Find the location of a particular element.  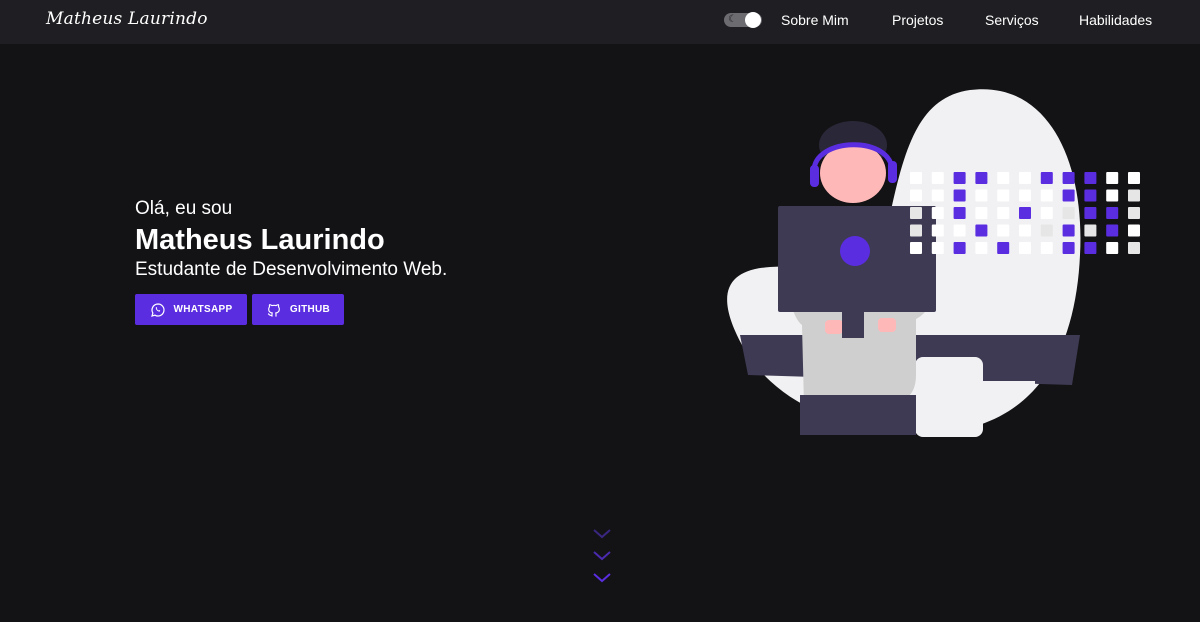

illustration-legs is located at coordinates (858, 415).